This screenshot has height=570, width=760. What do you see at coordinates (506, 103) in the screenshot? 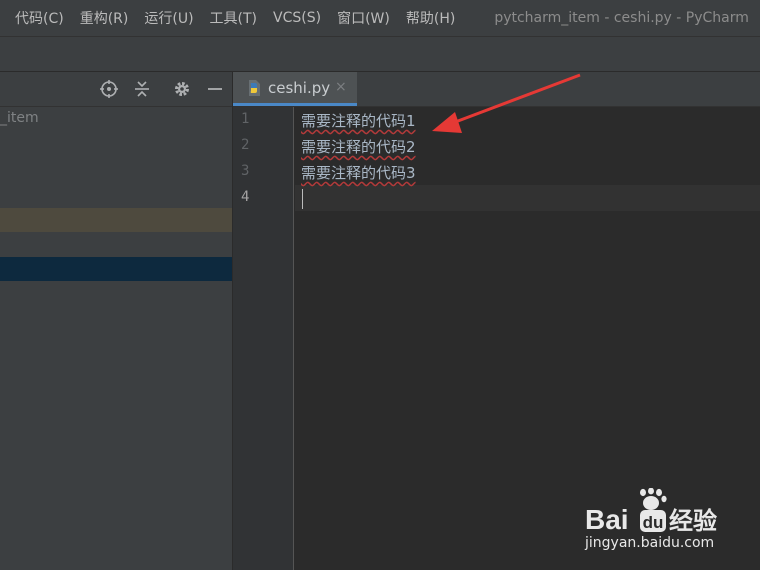
I see `annotation-arrow` at bounding box center [506, 103].